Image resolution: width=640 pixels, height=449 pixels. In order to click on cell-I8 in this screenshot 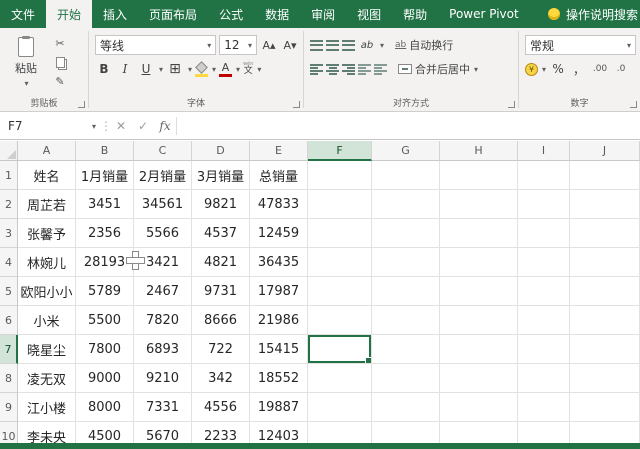, I will do `click(544, 378)`.